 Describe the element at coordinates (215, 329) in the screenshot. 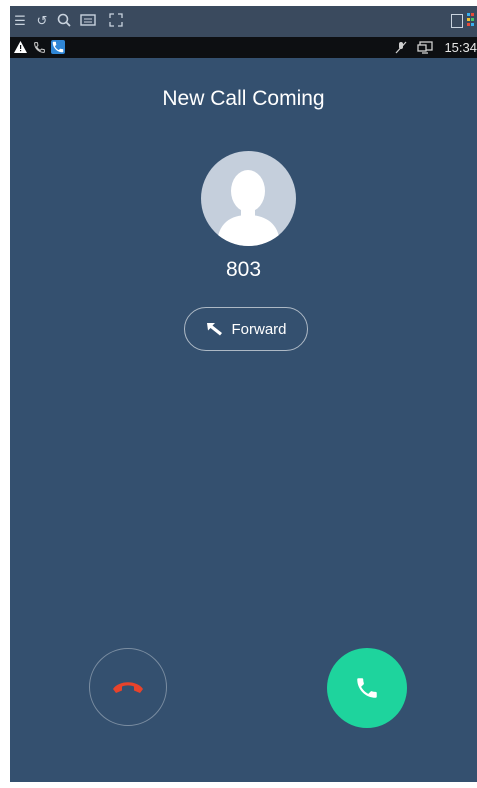

I see `forward-icon` at that location.